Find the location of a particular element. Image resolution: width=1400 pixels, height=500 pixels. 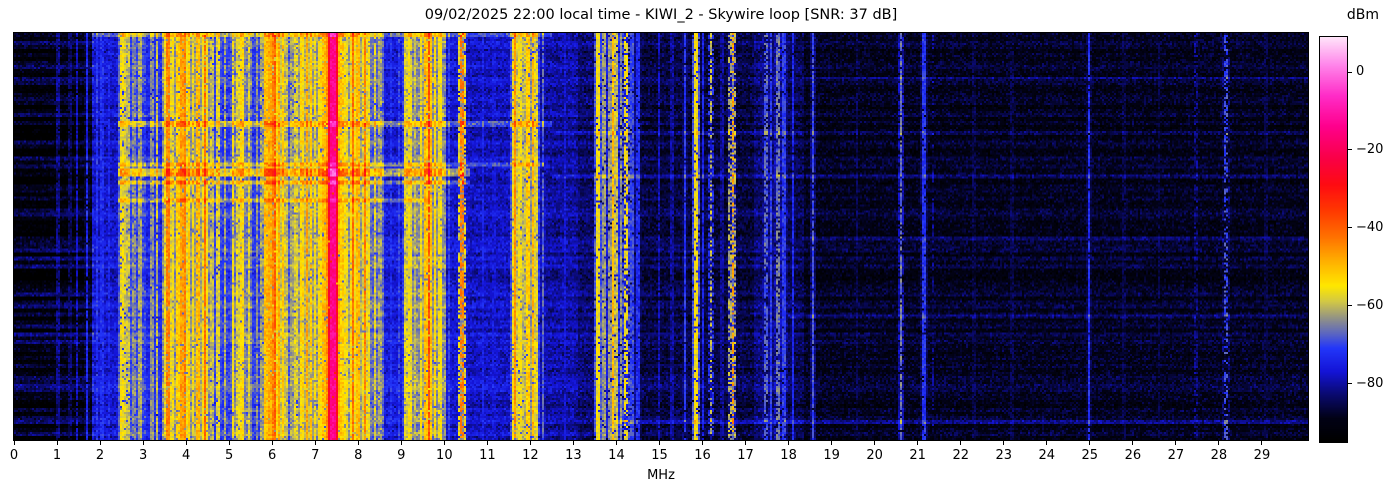

x-tick-label: 4 is located at coordinates (186, 455).